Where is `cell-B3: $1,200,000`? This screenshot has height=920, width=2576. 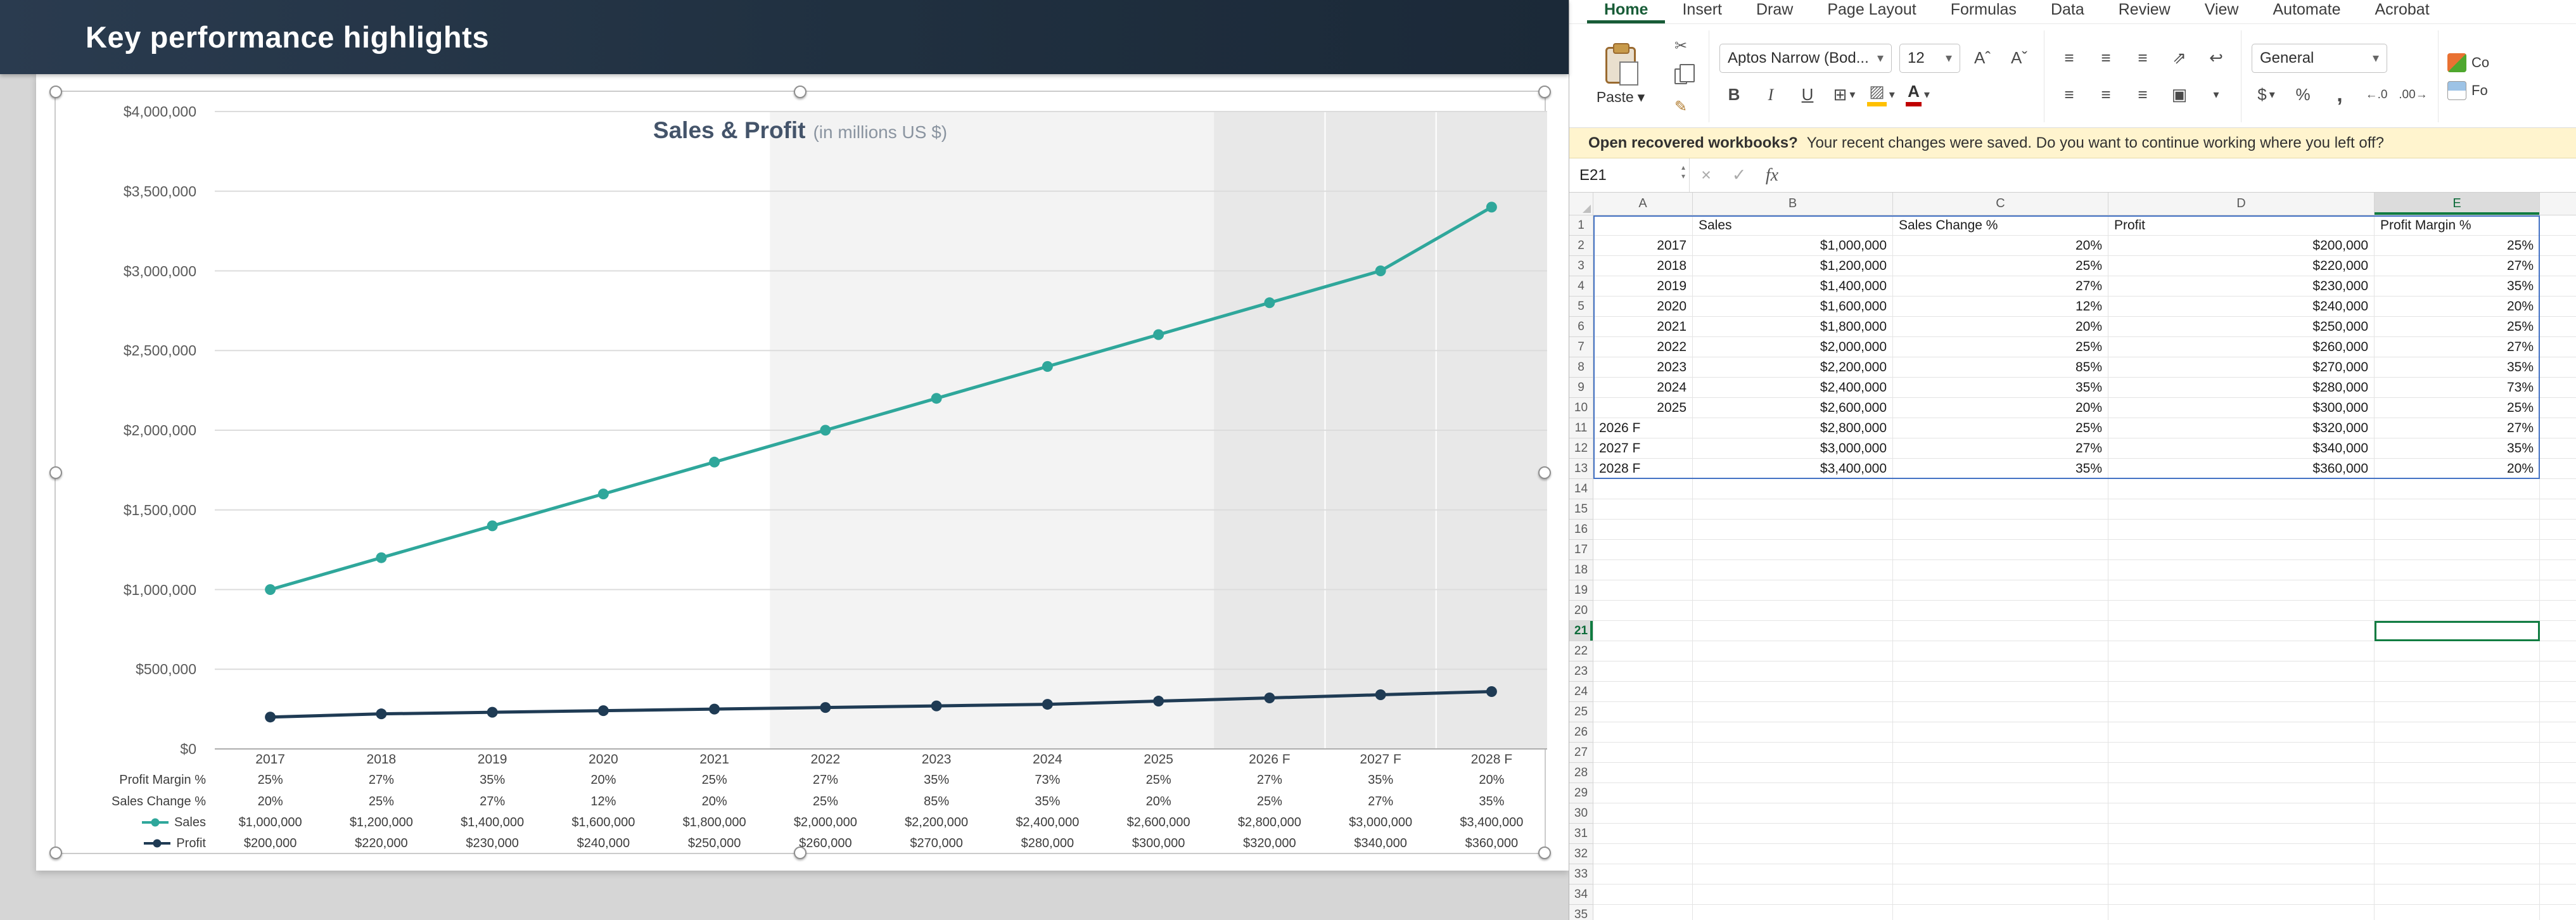 cell-B3: $1,200,000 is located at coordinates (1793, 266).